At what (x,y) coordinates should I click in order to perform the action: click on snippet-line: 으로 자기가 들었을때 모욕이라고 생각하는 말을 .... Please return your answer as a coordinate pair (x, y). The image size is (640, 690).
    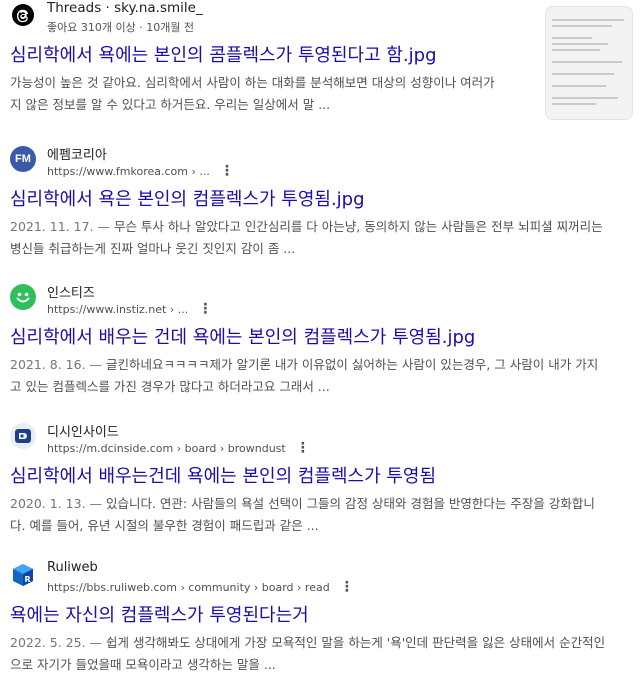
    Looking at the image, I should click on (143, 664).